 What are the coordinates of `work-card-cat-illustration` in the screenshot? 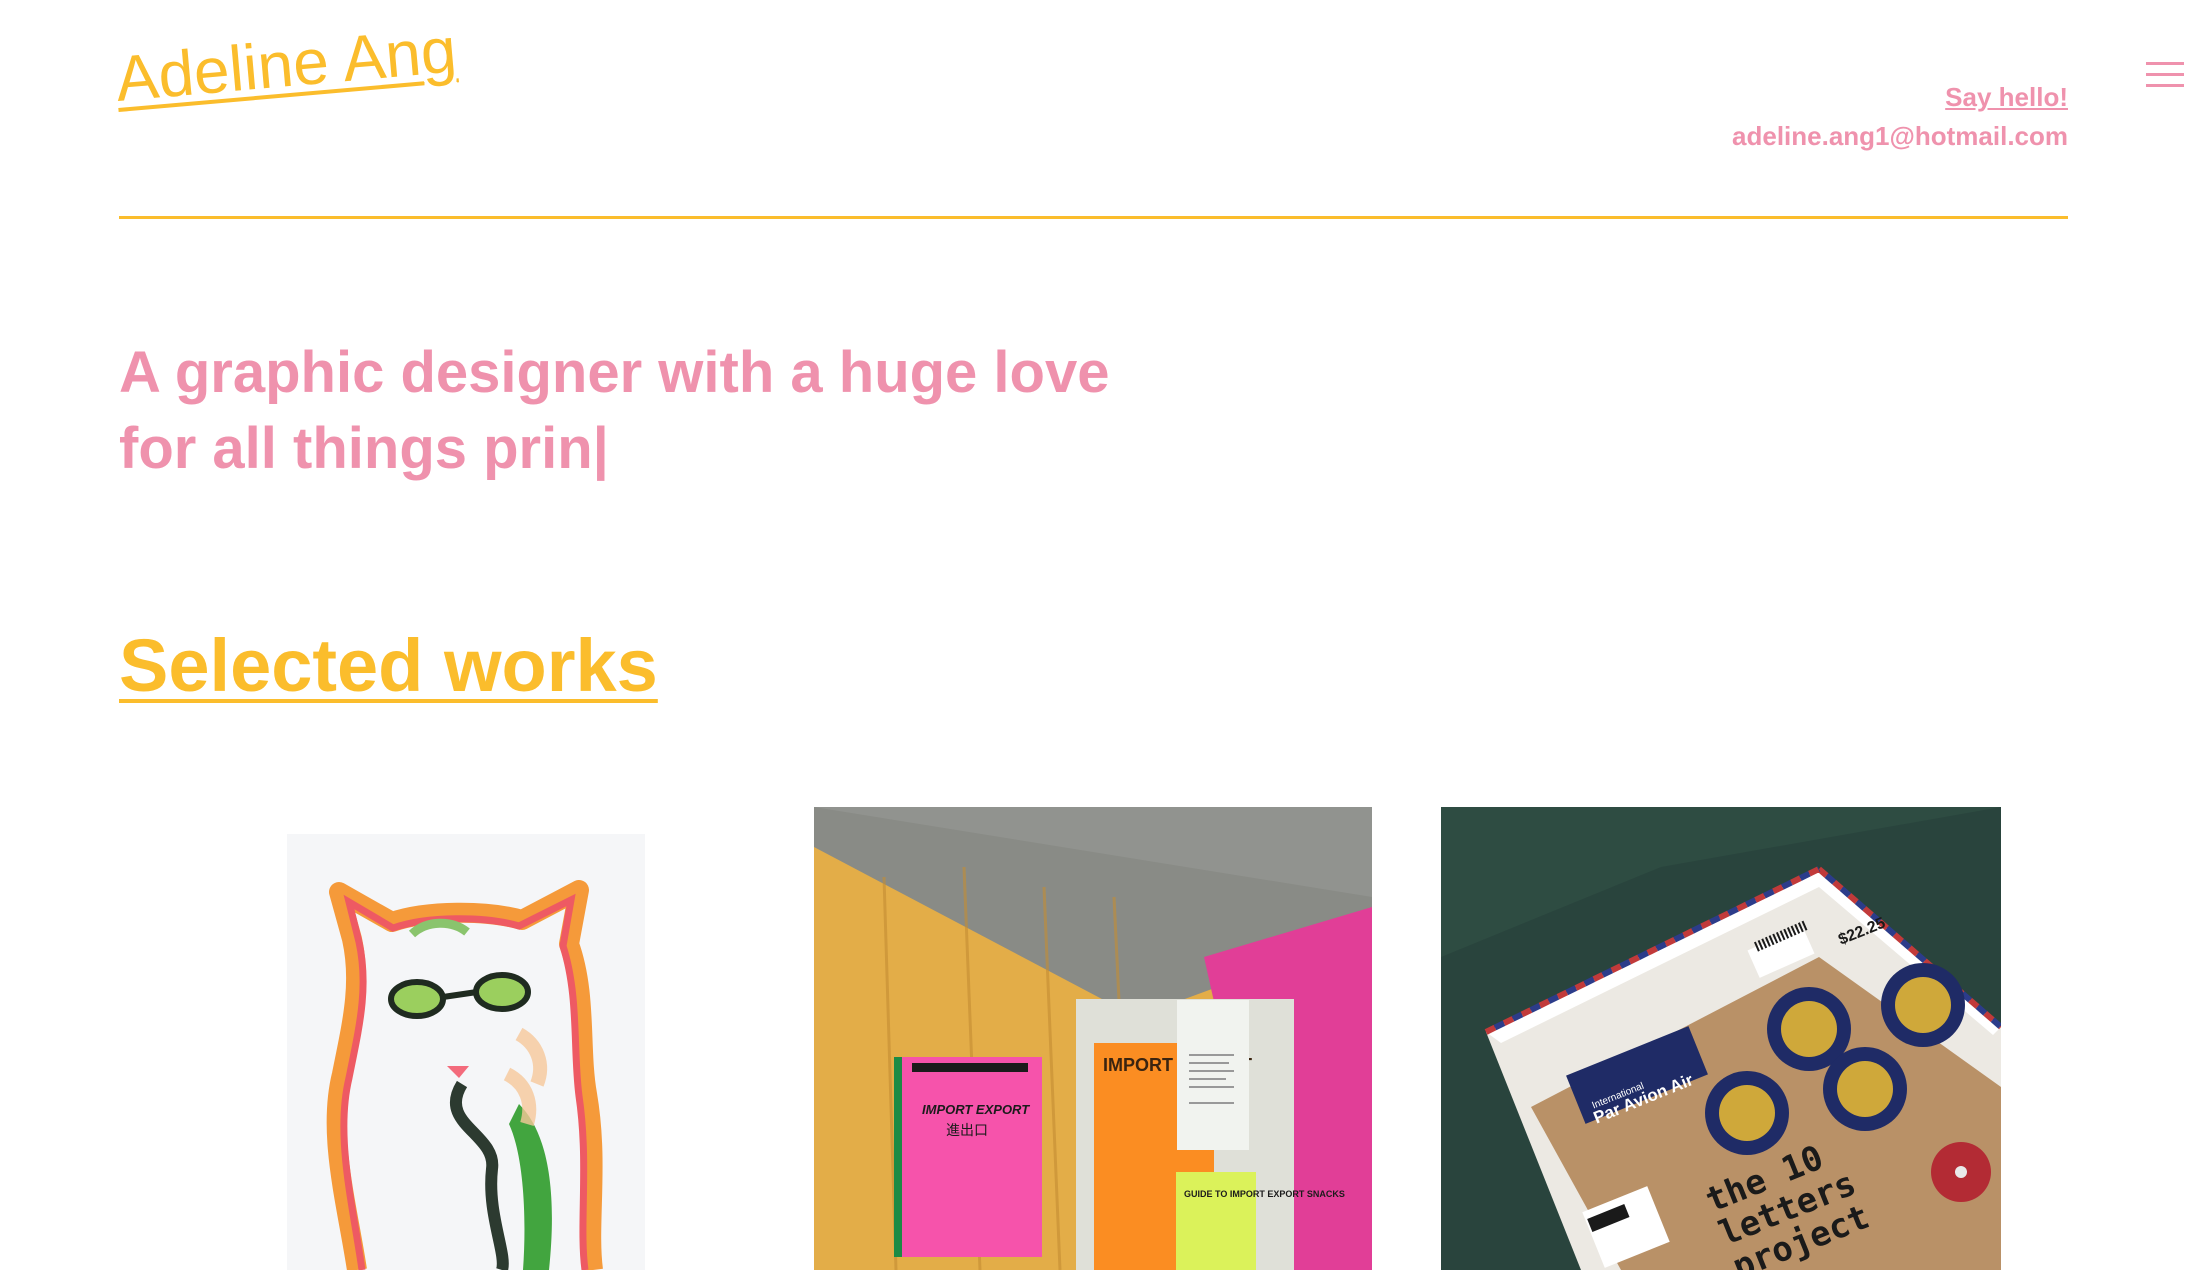 It's located at (466, 1052).